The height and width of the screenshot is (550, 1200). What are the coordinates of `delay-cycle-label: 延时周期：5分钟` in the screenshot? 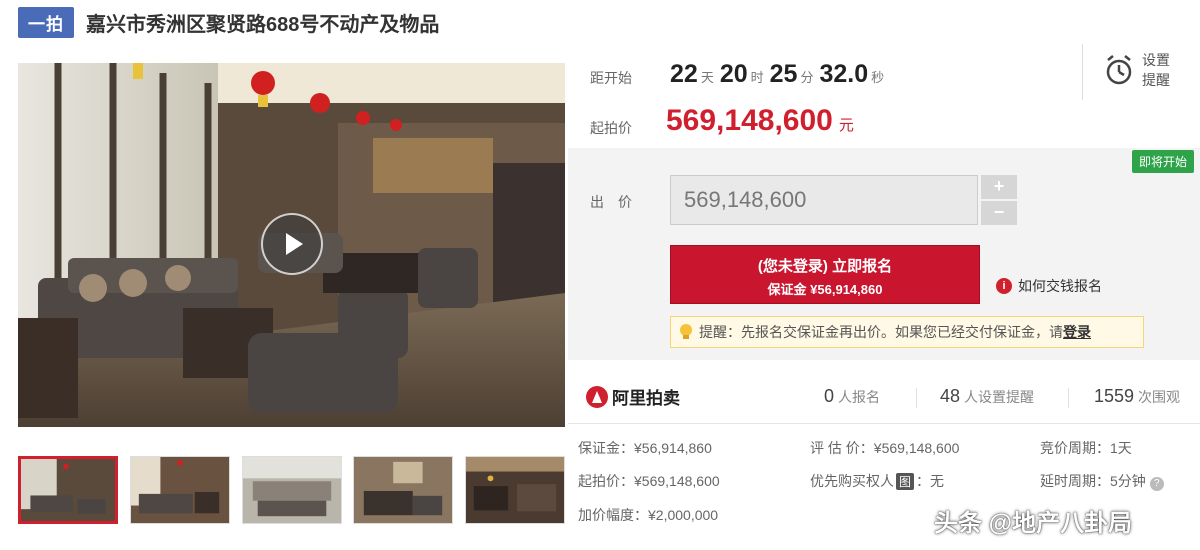 It's located at (1093, 481).